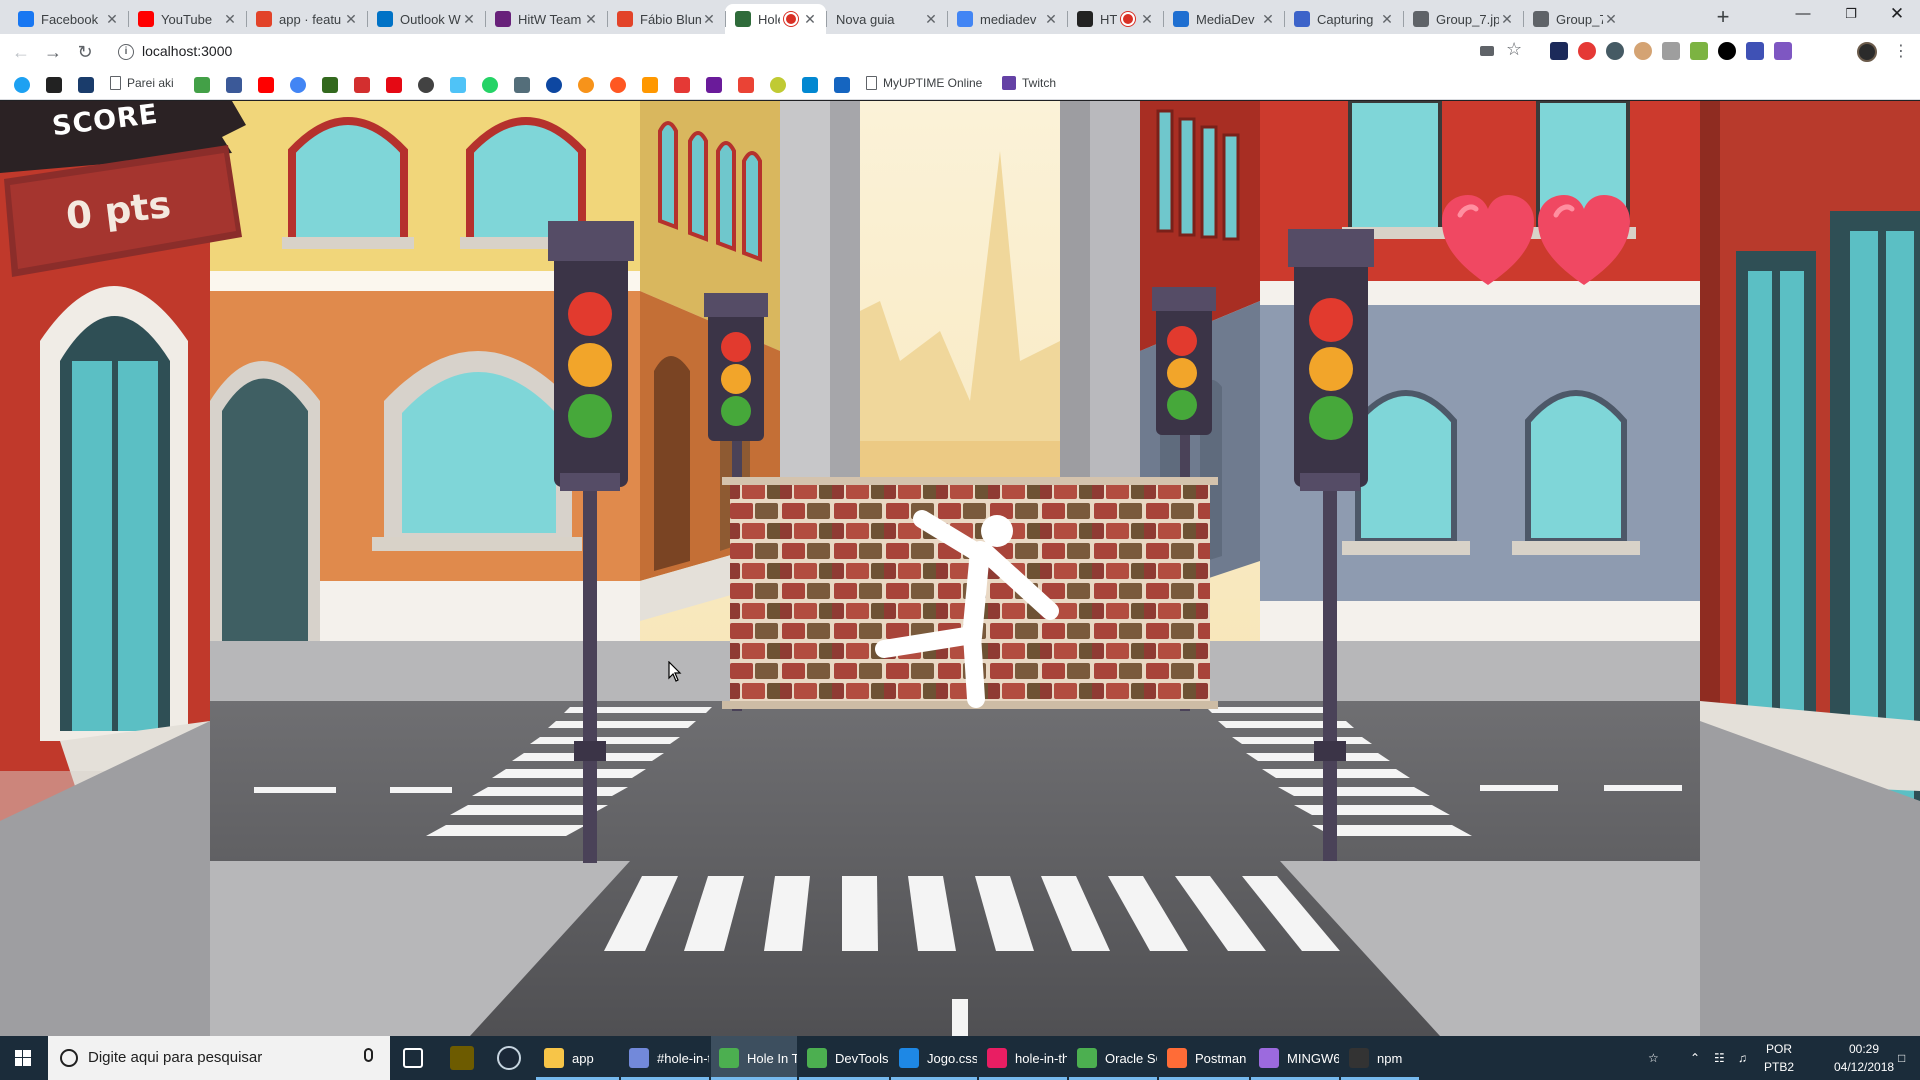 The height and width of the screenshot is (1080, 1920). Describe the element at coordinates (1719, 1058) in the screenshot. I see `network-icon: ☷` at that location.